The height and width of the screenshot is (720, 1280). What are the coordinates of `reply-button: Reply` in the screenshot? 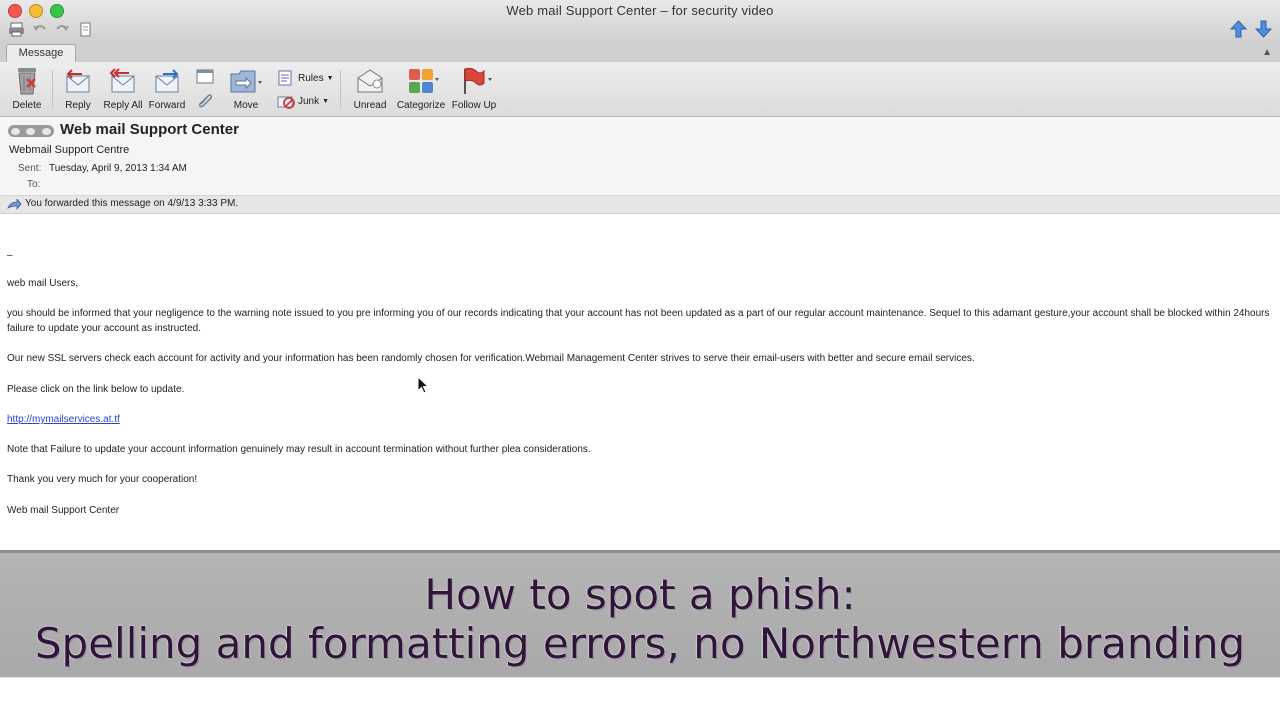 It's located at (78, 88).